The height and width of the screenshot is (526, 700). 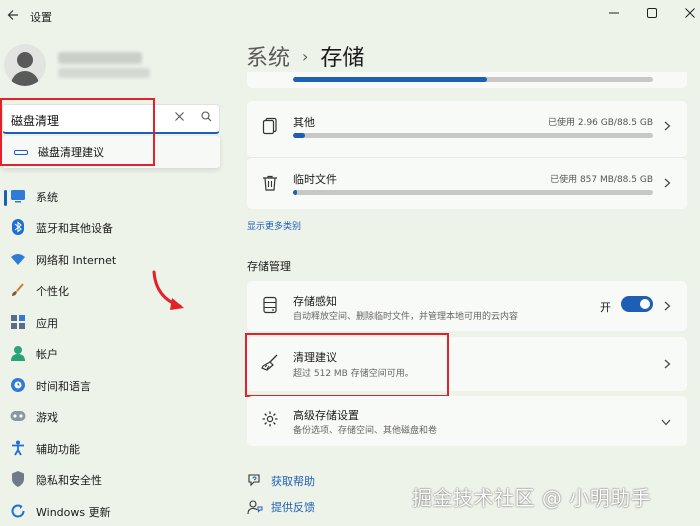 What do you see at coordinates (18, 448) in the screenshot?
I see `accessibility-icon` at bounding box center [18, 448].